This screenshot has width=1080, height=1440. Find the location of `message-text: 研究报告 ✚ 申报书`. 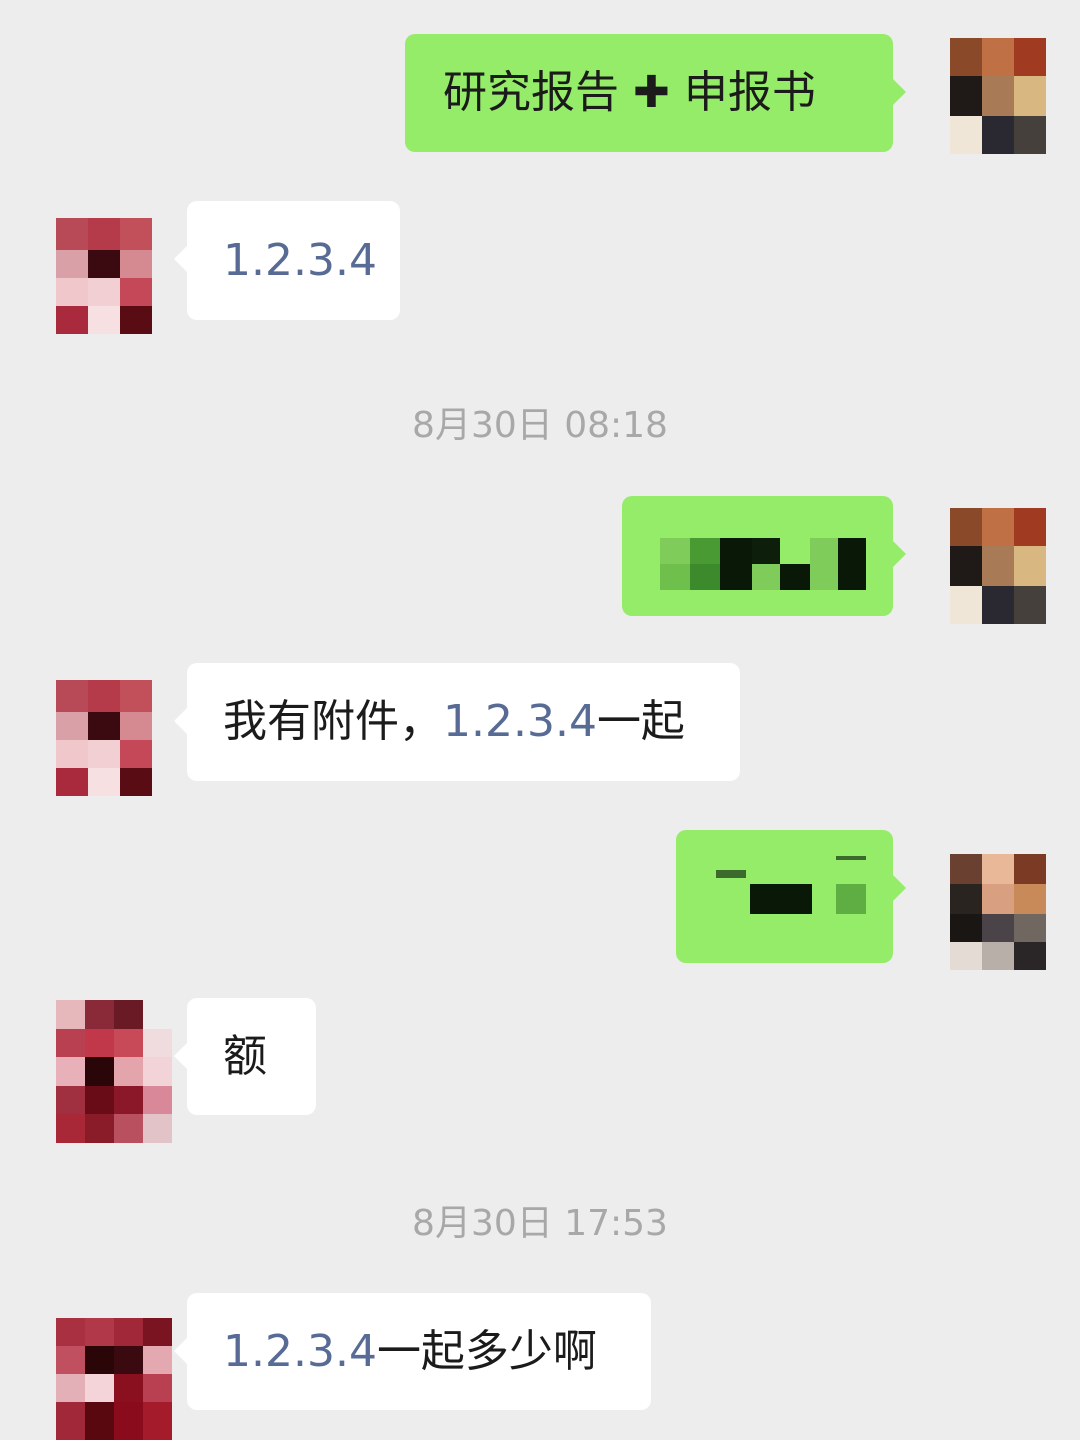

message-text: 研究报告 ✚ 申报书 is located at coordinates (629, 92).